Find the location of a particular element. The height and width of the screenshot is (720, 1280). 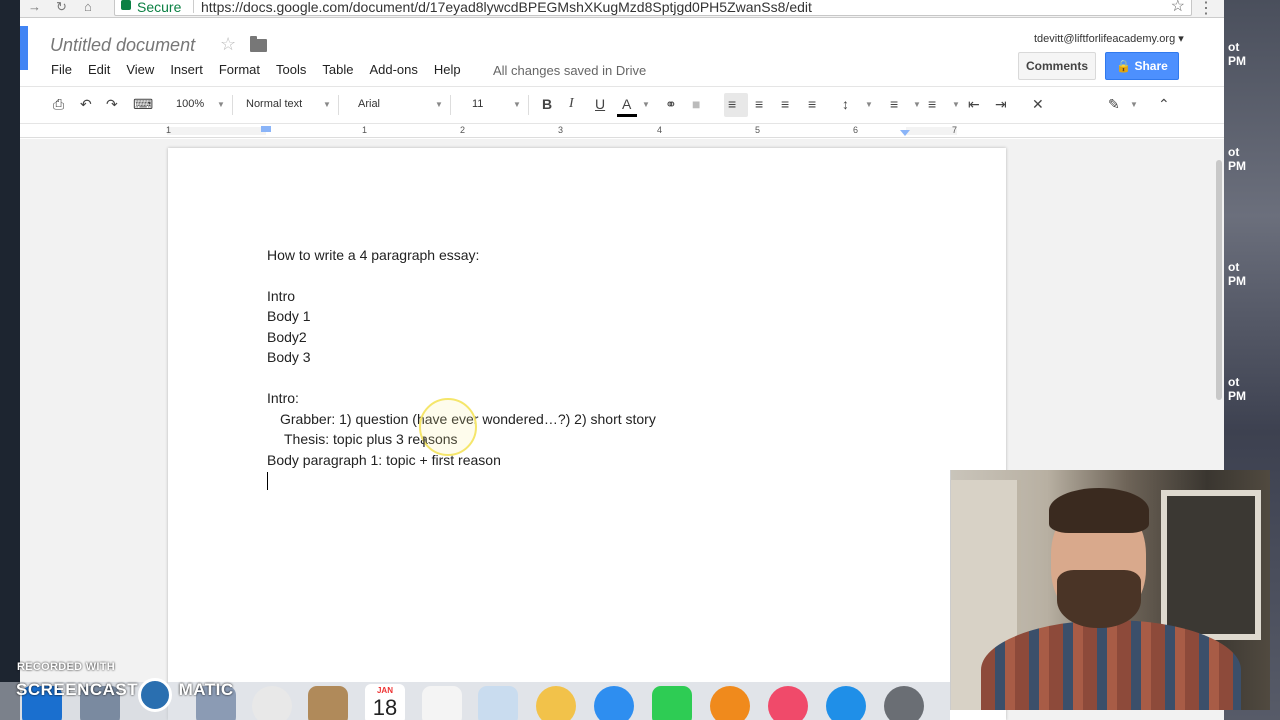

align-justify-icon: ≡ is located at coordinates (812, 104).